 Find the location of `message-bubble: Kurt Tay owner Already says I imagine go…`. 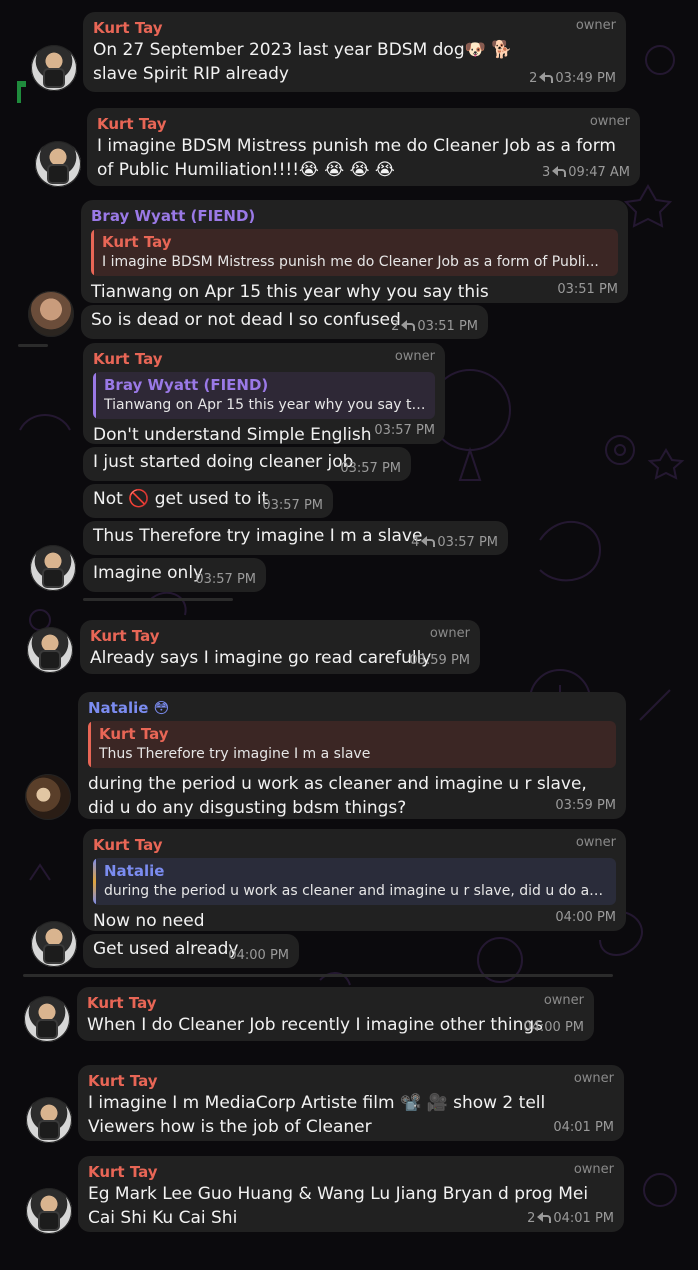

message-bubble: Kurt Tay owner Already says I imagine go… is located at coordinates (280, 647).